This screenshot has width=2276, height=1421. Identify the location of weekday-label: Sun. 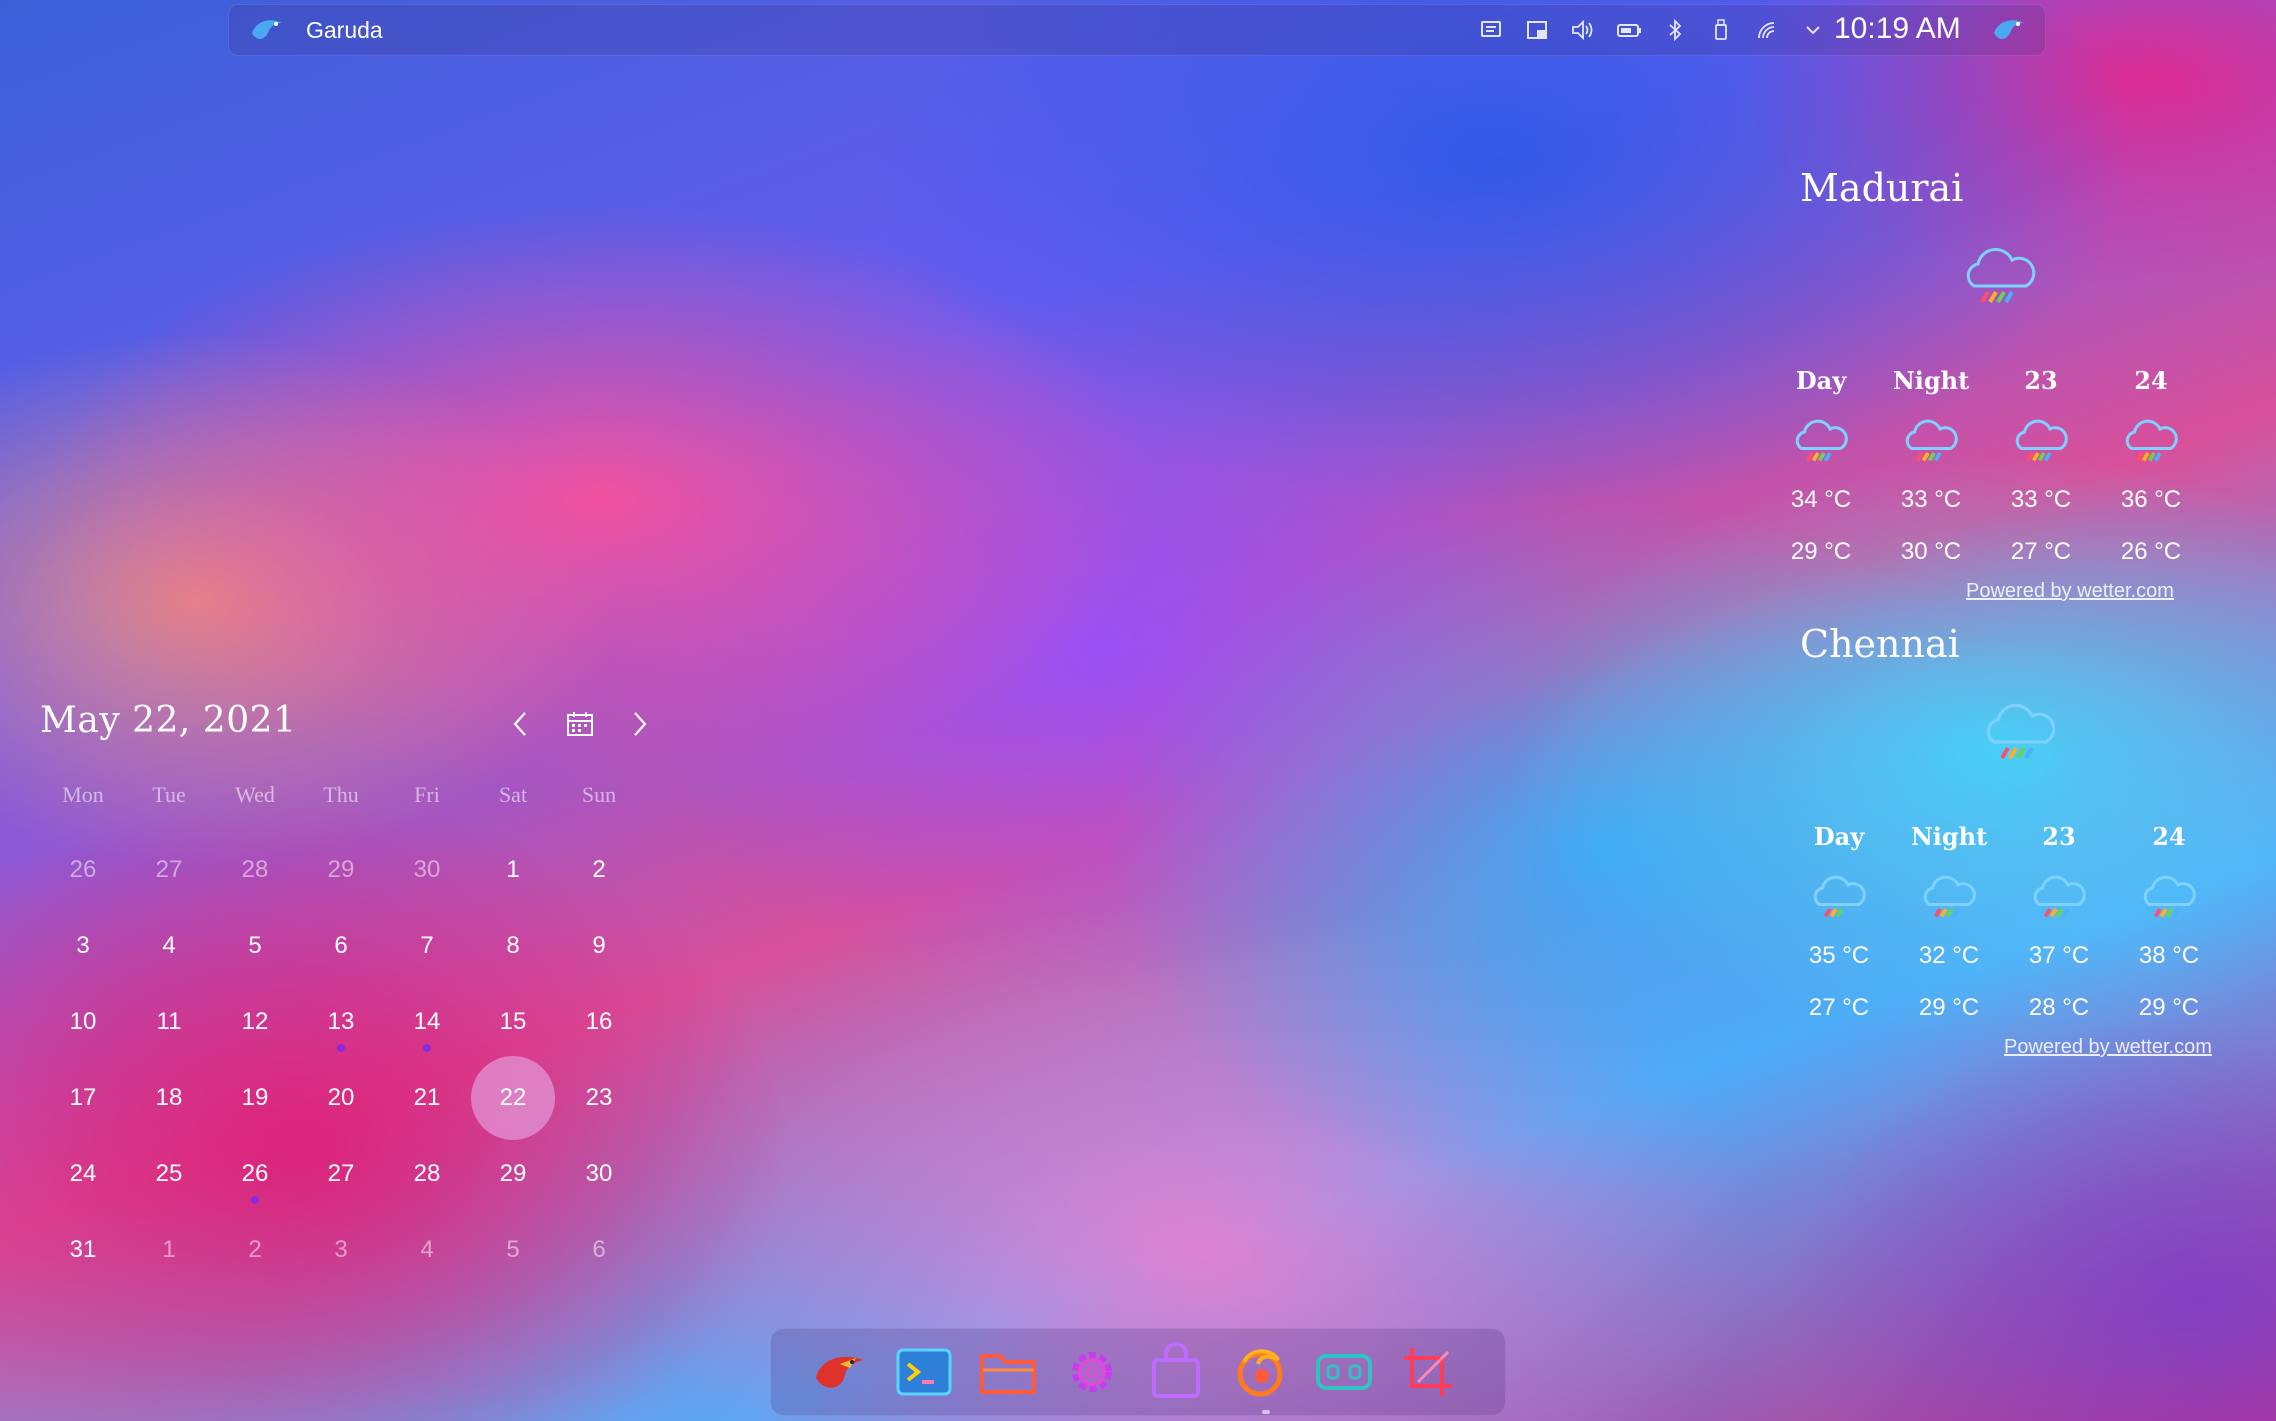
(599, 794).